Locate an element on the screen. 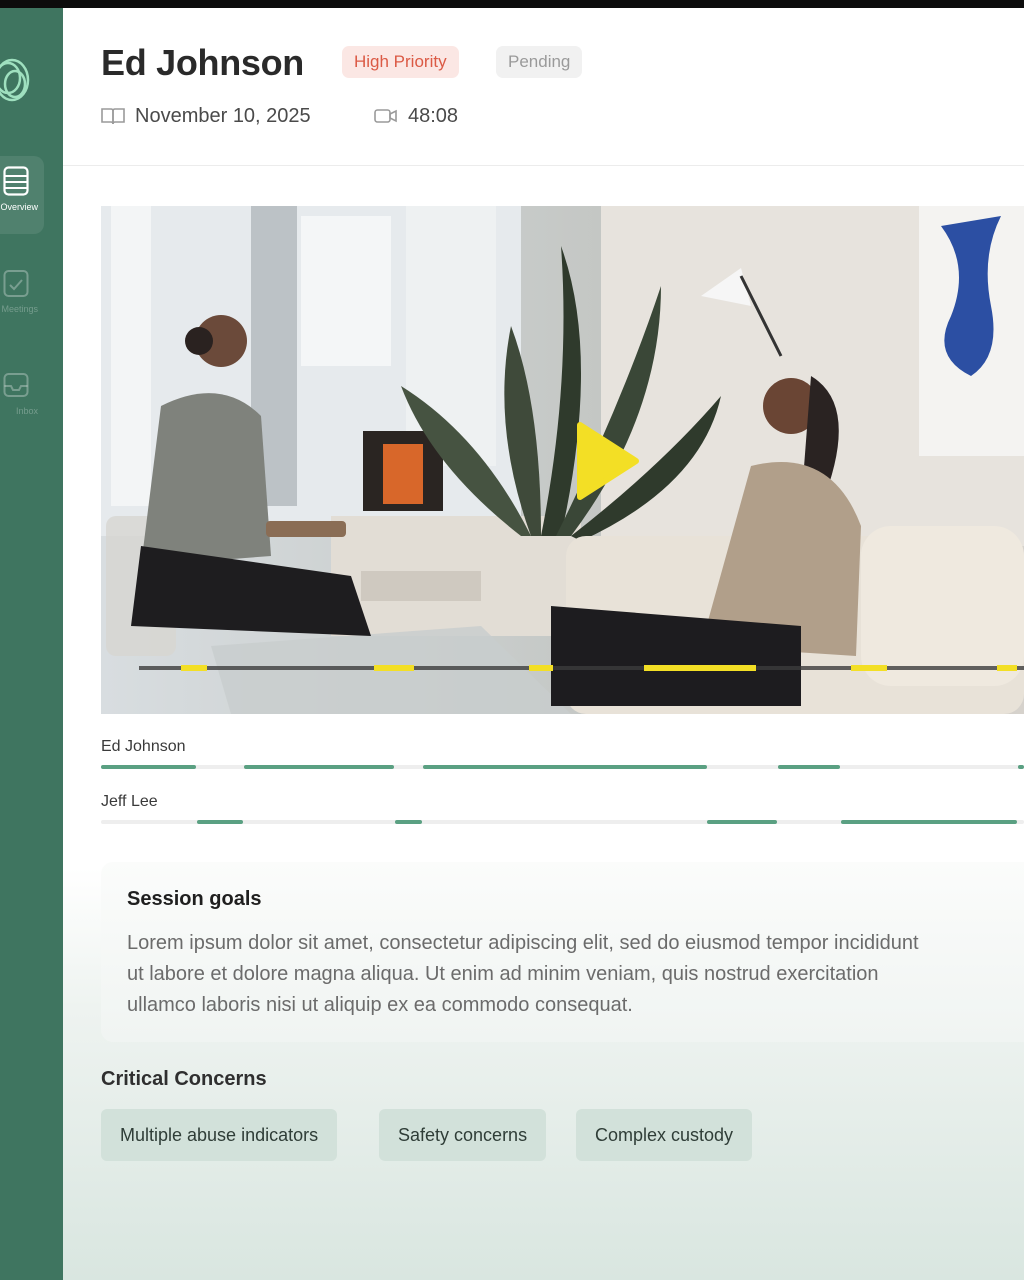 Image resolution: width=1024 pixels, height=1280 pixels. sidebar-item-meetings: Meetings is located at coordinates (22, 297).